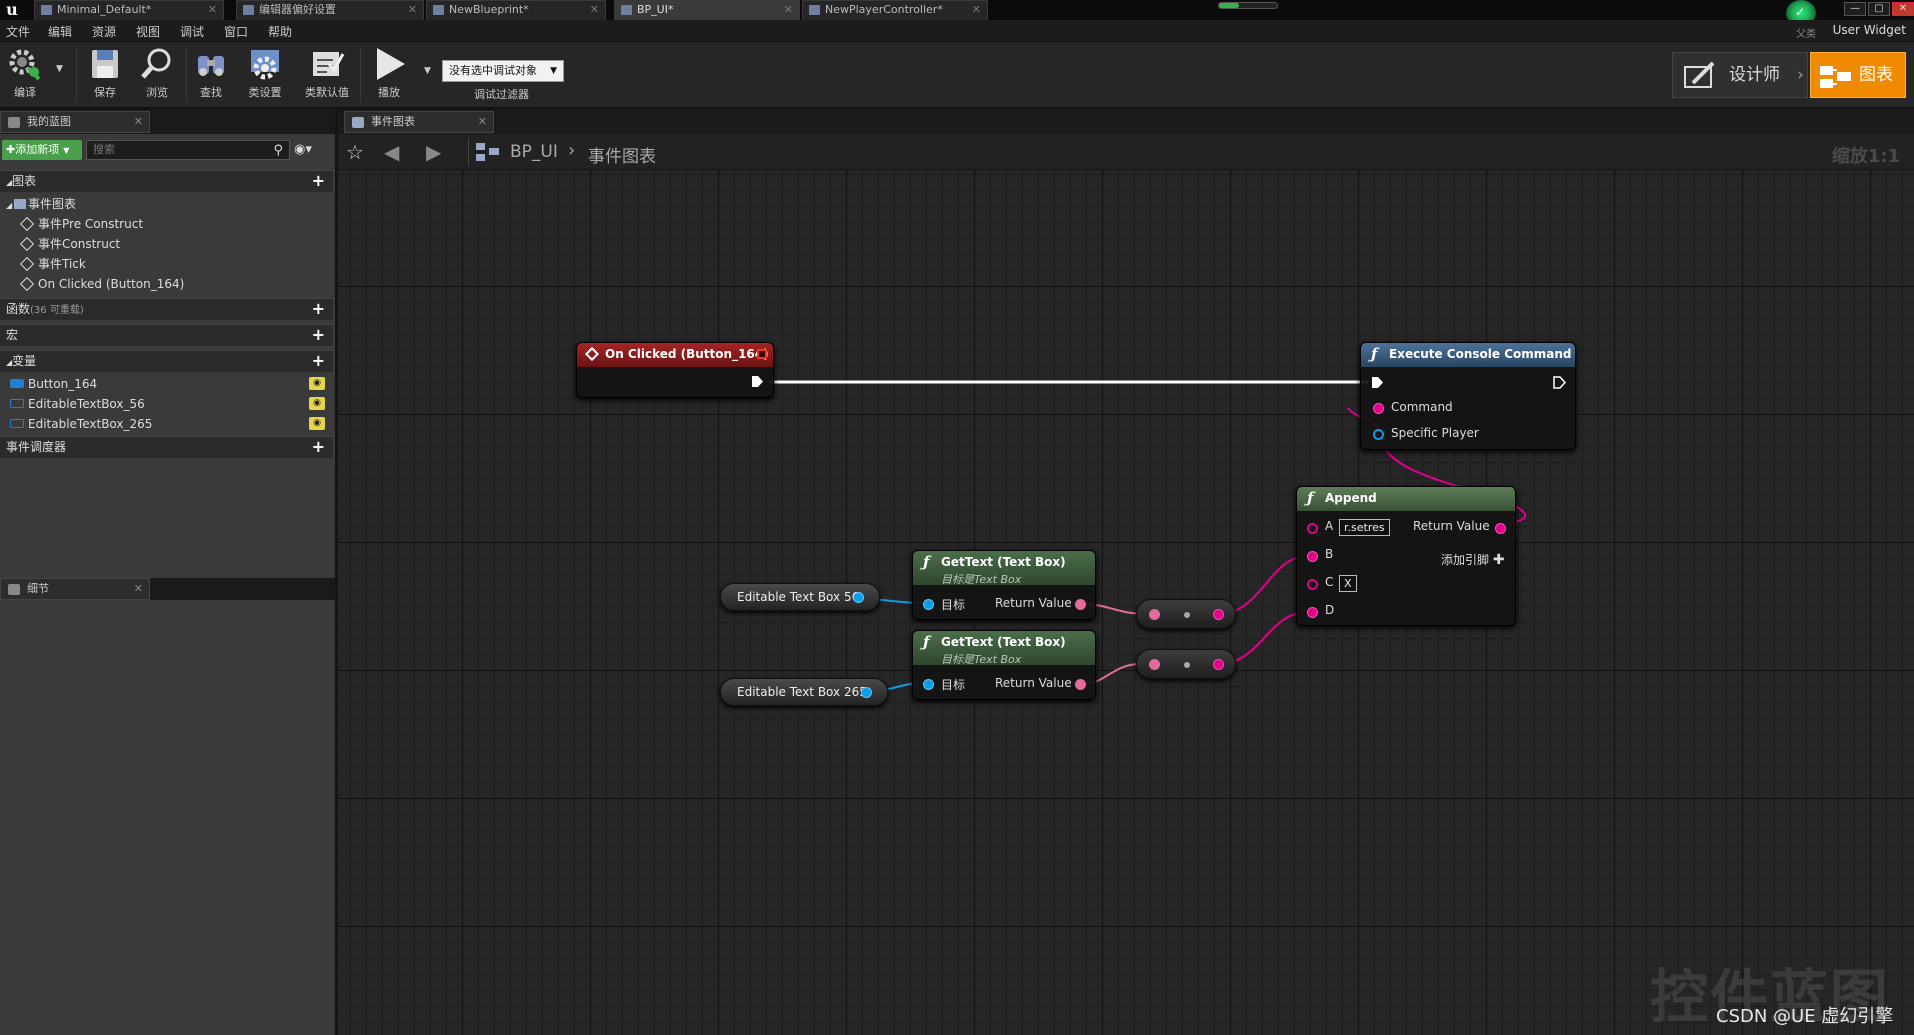  What do you see at coordinates (1154, 664) in the screenshot?
I see `conversion2-in-pin` at bounding box center [1154, 664].